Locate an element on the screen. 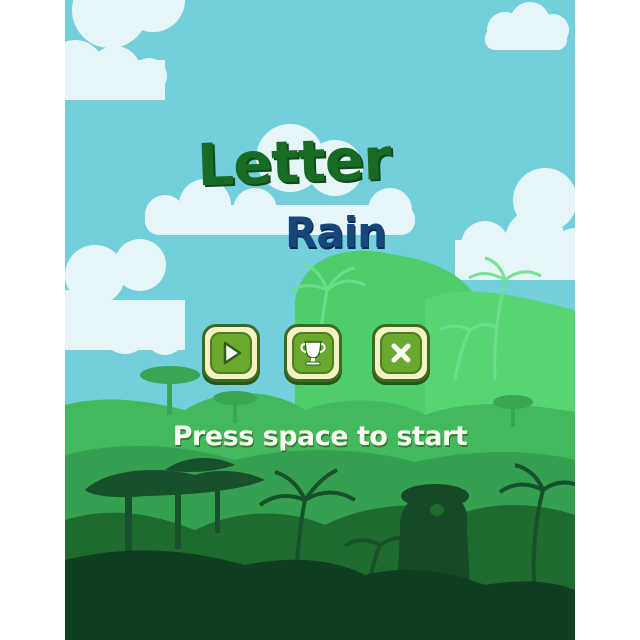  play-icon is located at coordinates (232, 353).